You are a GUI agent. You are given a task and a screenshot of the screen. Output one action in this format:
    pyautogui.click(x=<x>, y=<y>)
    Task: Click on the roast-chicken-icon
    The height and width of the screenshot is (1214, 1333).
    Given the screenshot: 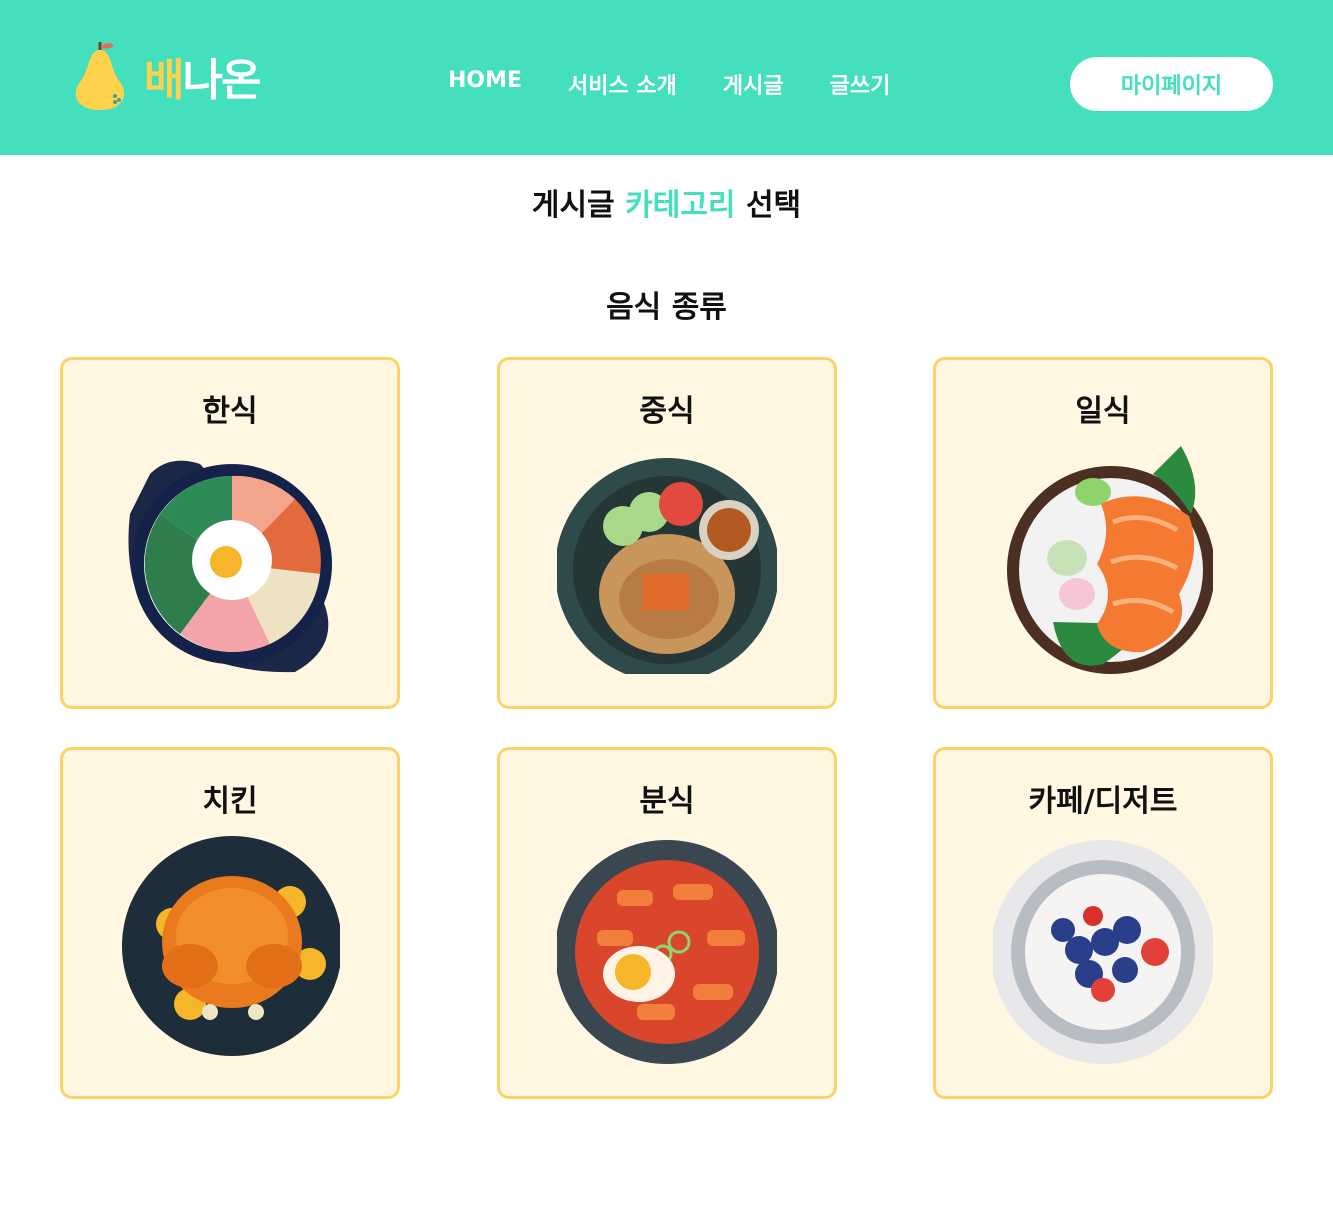 What is the action you would take?
    pyautogui.click(x=231, y=946)
    